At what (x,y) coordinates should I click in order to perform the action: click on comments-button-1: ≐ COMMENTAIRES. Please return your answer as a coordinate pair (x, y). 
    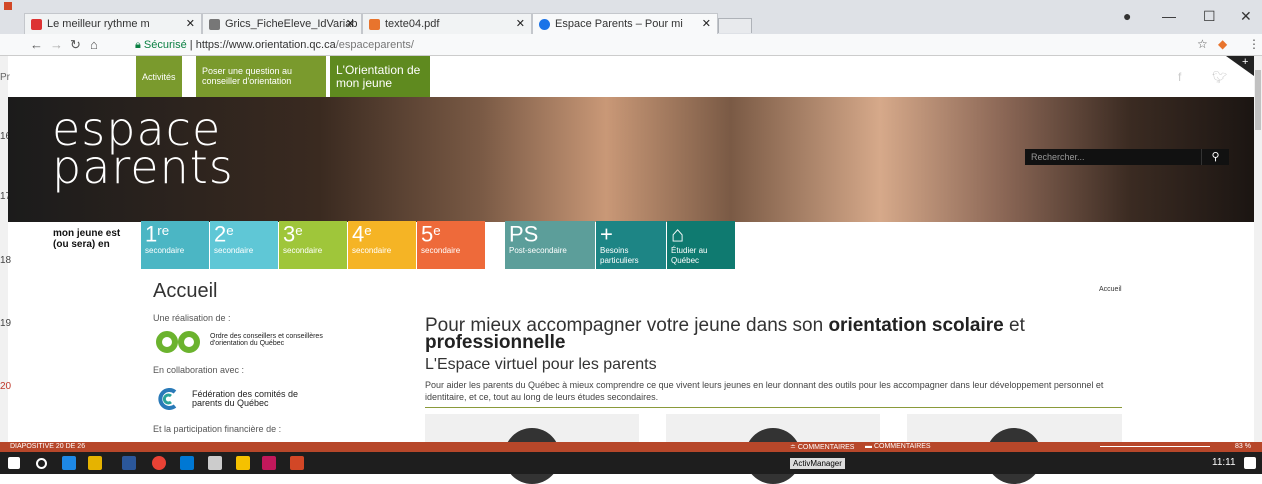
    Looking at the image, I should click on (822, 447).